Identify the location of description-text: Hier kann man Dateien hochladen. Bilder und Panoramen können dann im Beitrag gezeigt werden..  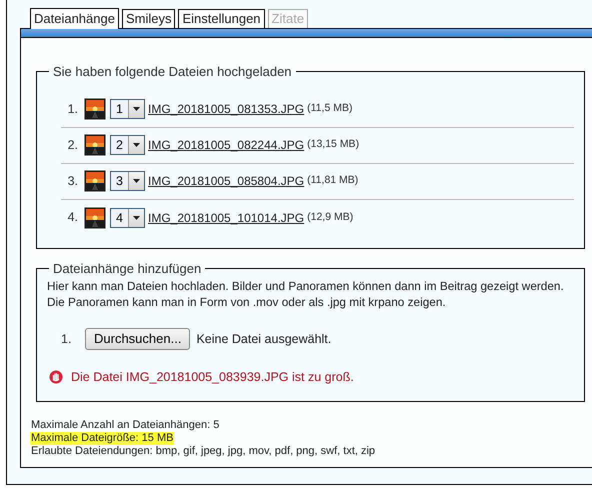
(306, 286).